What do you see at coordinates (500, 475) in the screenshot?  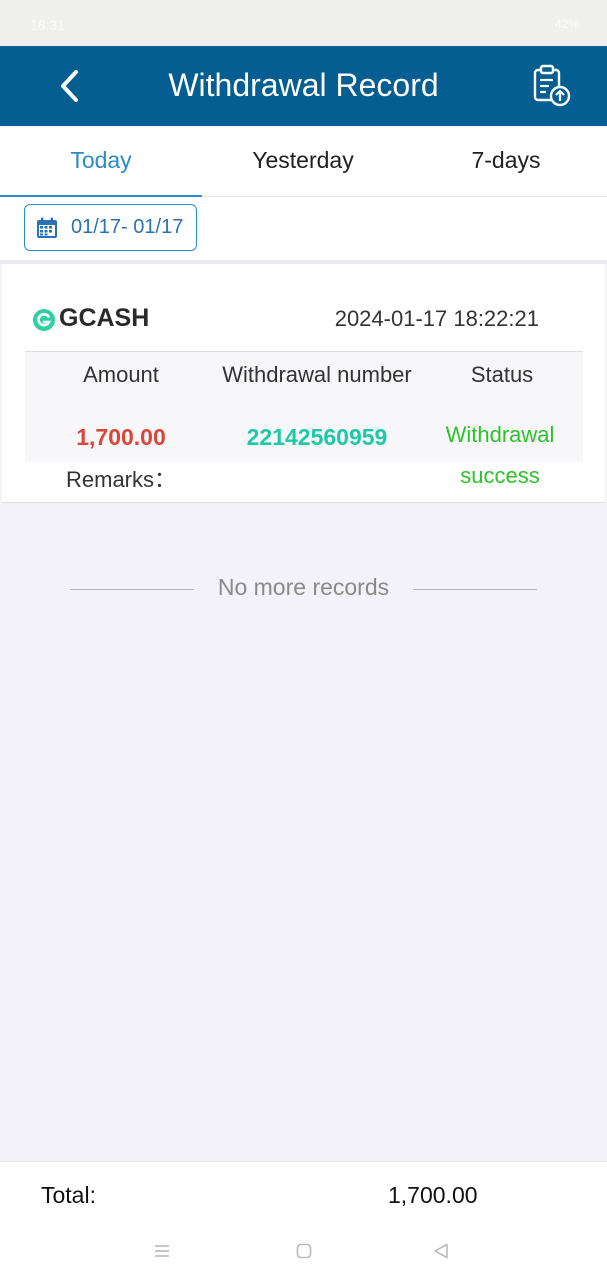 I see `record-status-line2: success` at bounding box center [500, 475].